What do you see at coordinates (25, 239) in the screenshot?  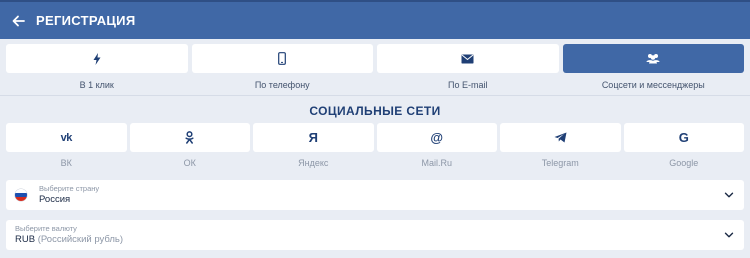 I see `currency-code: RUB` at bounding box center [25, 239].